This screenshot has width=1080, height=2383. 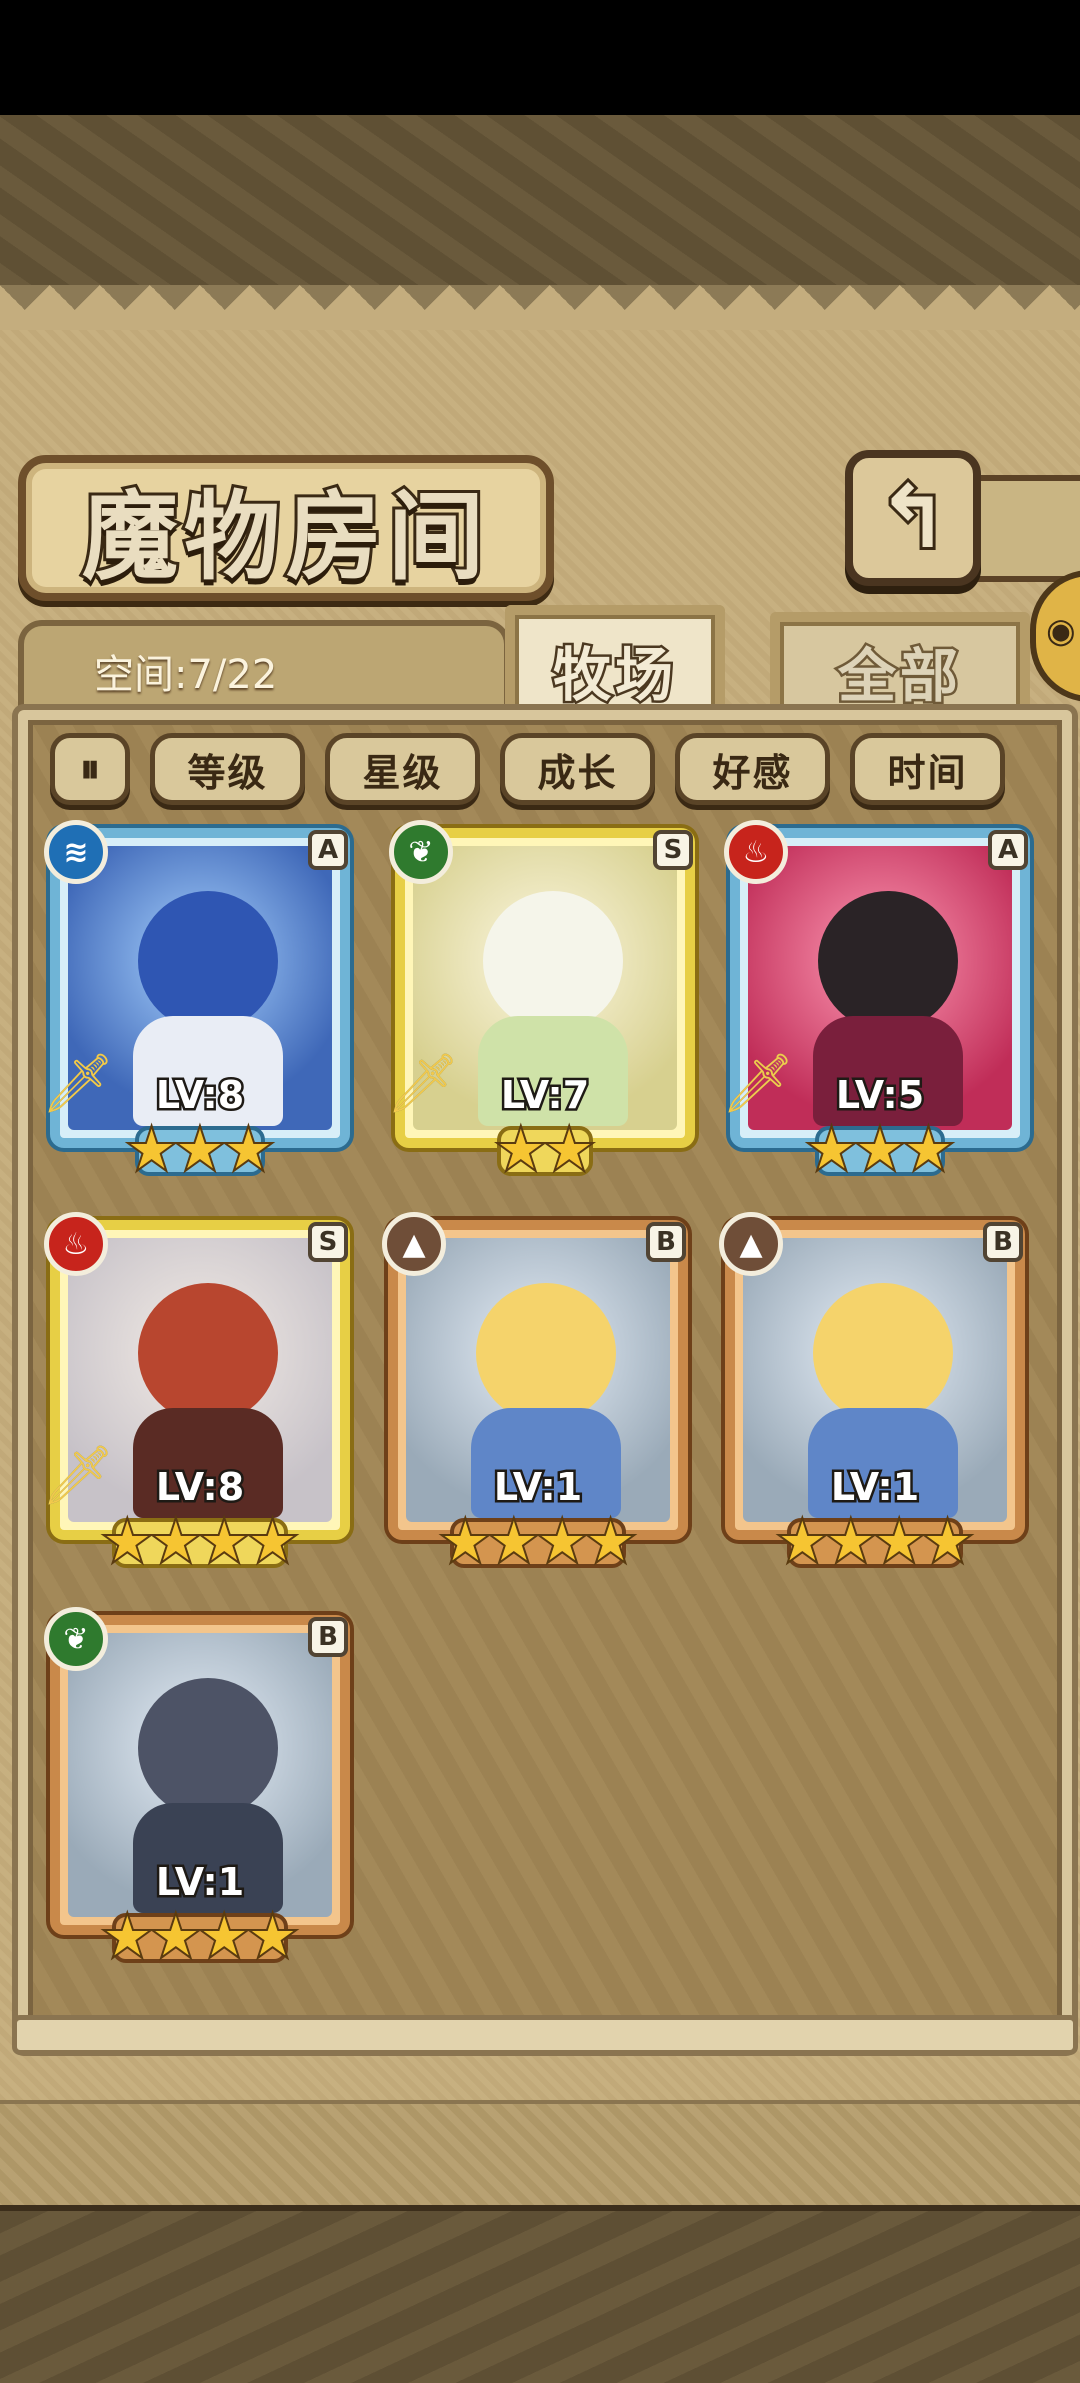 What do you see at coordinates (284, 536) in the screenshot?
I see `page-title: 魔物房间` at bounding box center [284, 536].